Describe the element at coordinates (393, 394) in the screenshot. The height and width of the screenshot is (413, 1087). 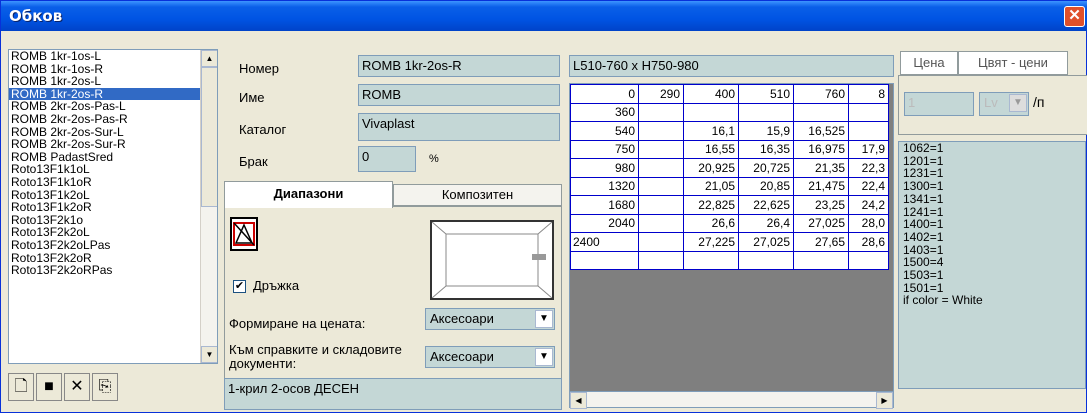
I see `description-field: 1-крил 2-осов ДЕСЕН` at that location.